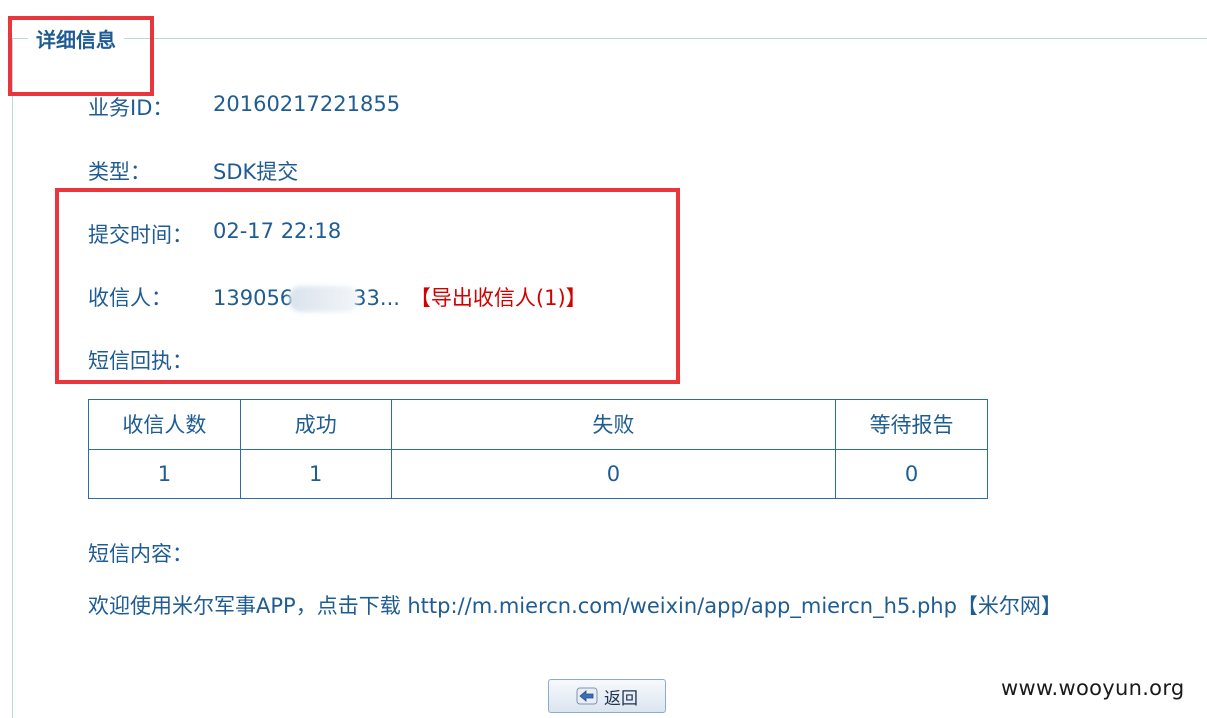  Describe the element at coordinates (164, 424) in the screenshot. I see `header-recipient-count: 收信人数` at that location.